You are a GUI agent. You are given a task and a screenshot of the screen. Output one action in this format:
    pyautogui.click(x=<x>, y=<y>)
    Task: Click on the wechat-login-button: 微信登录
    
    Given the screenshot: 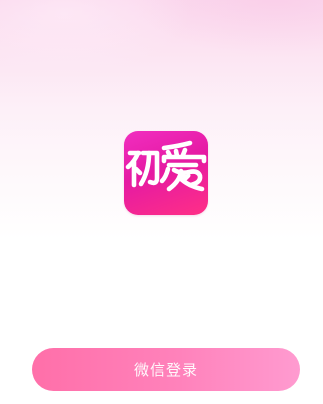 What is the action you would take?
    pyautogui.click(x=166, y=369)
    